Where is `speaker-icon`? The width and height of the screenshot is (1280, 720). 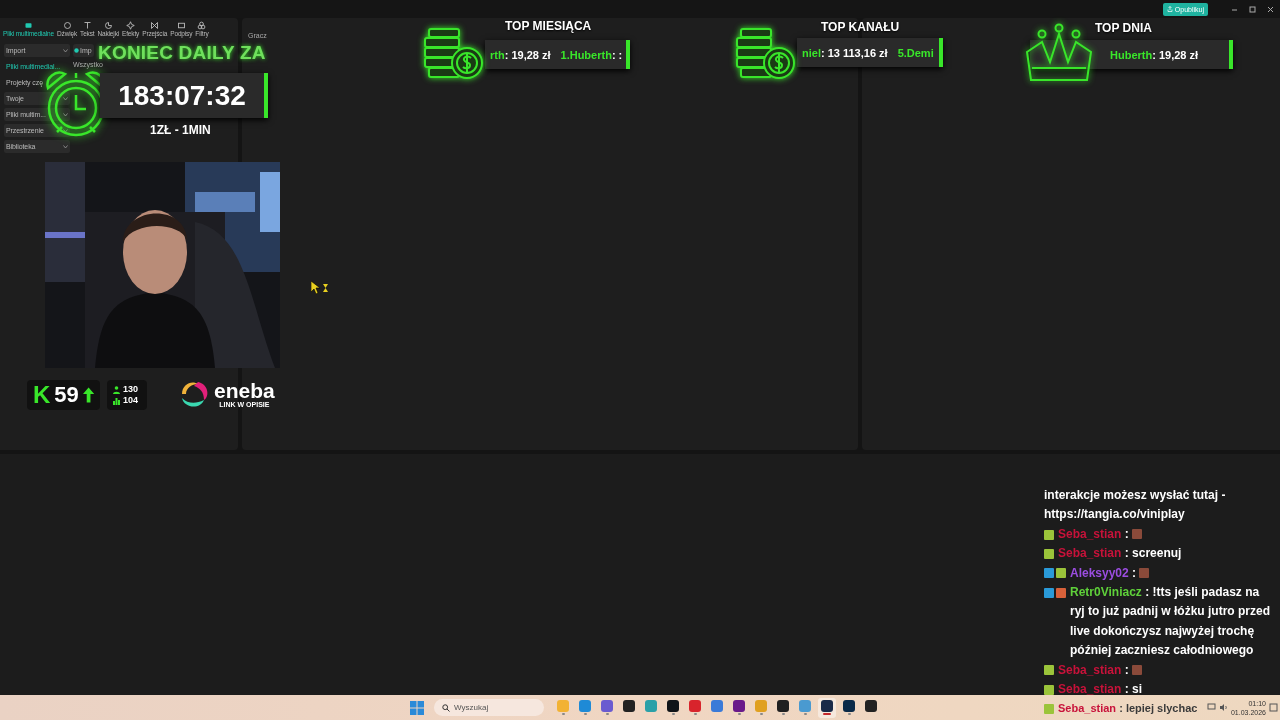
speaker-icon is located at coordinates (1223, 707).